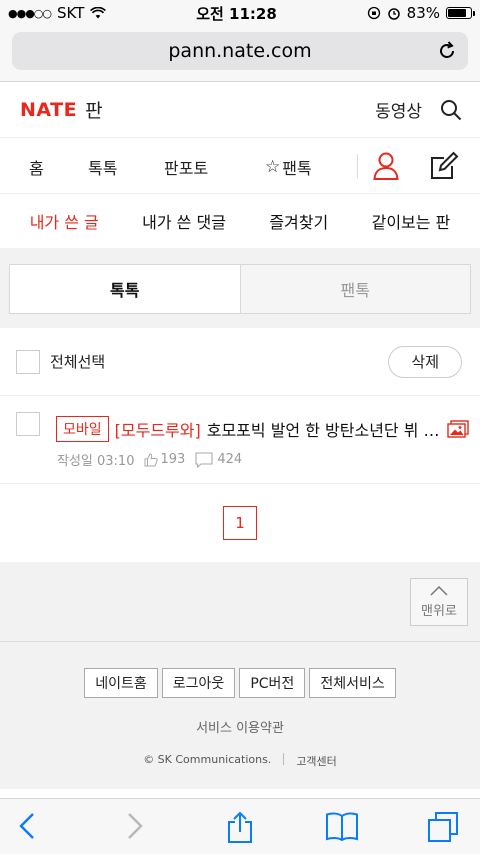 The width and height of the screenshot is (480, 854). What do you see at coordinates (451, 110) in the screenshot?
I see `search-icon` at bounding box center [451, 110].